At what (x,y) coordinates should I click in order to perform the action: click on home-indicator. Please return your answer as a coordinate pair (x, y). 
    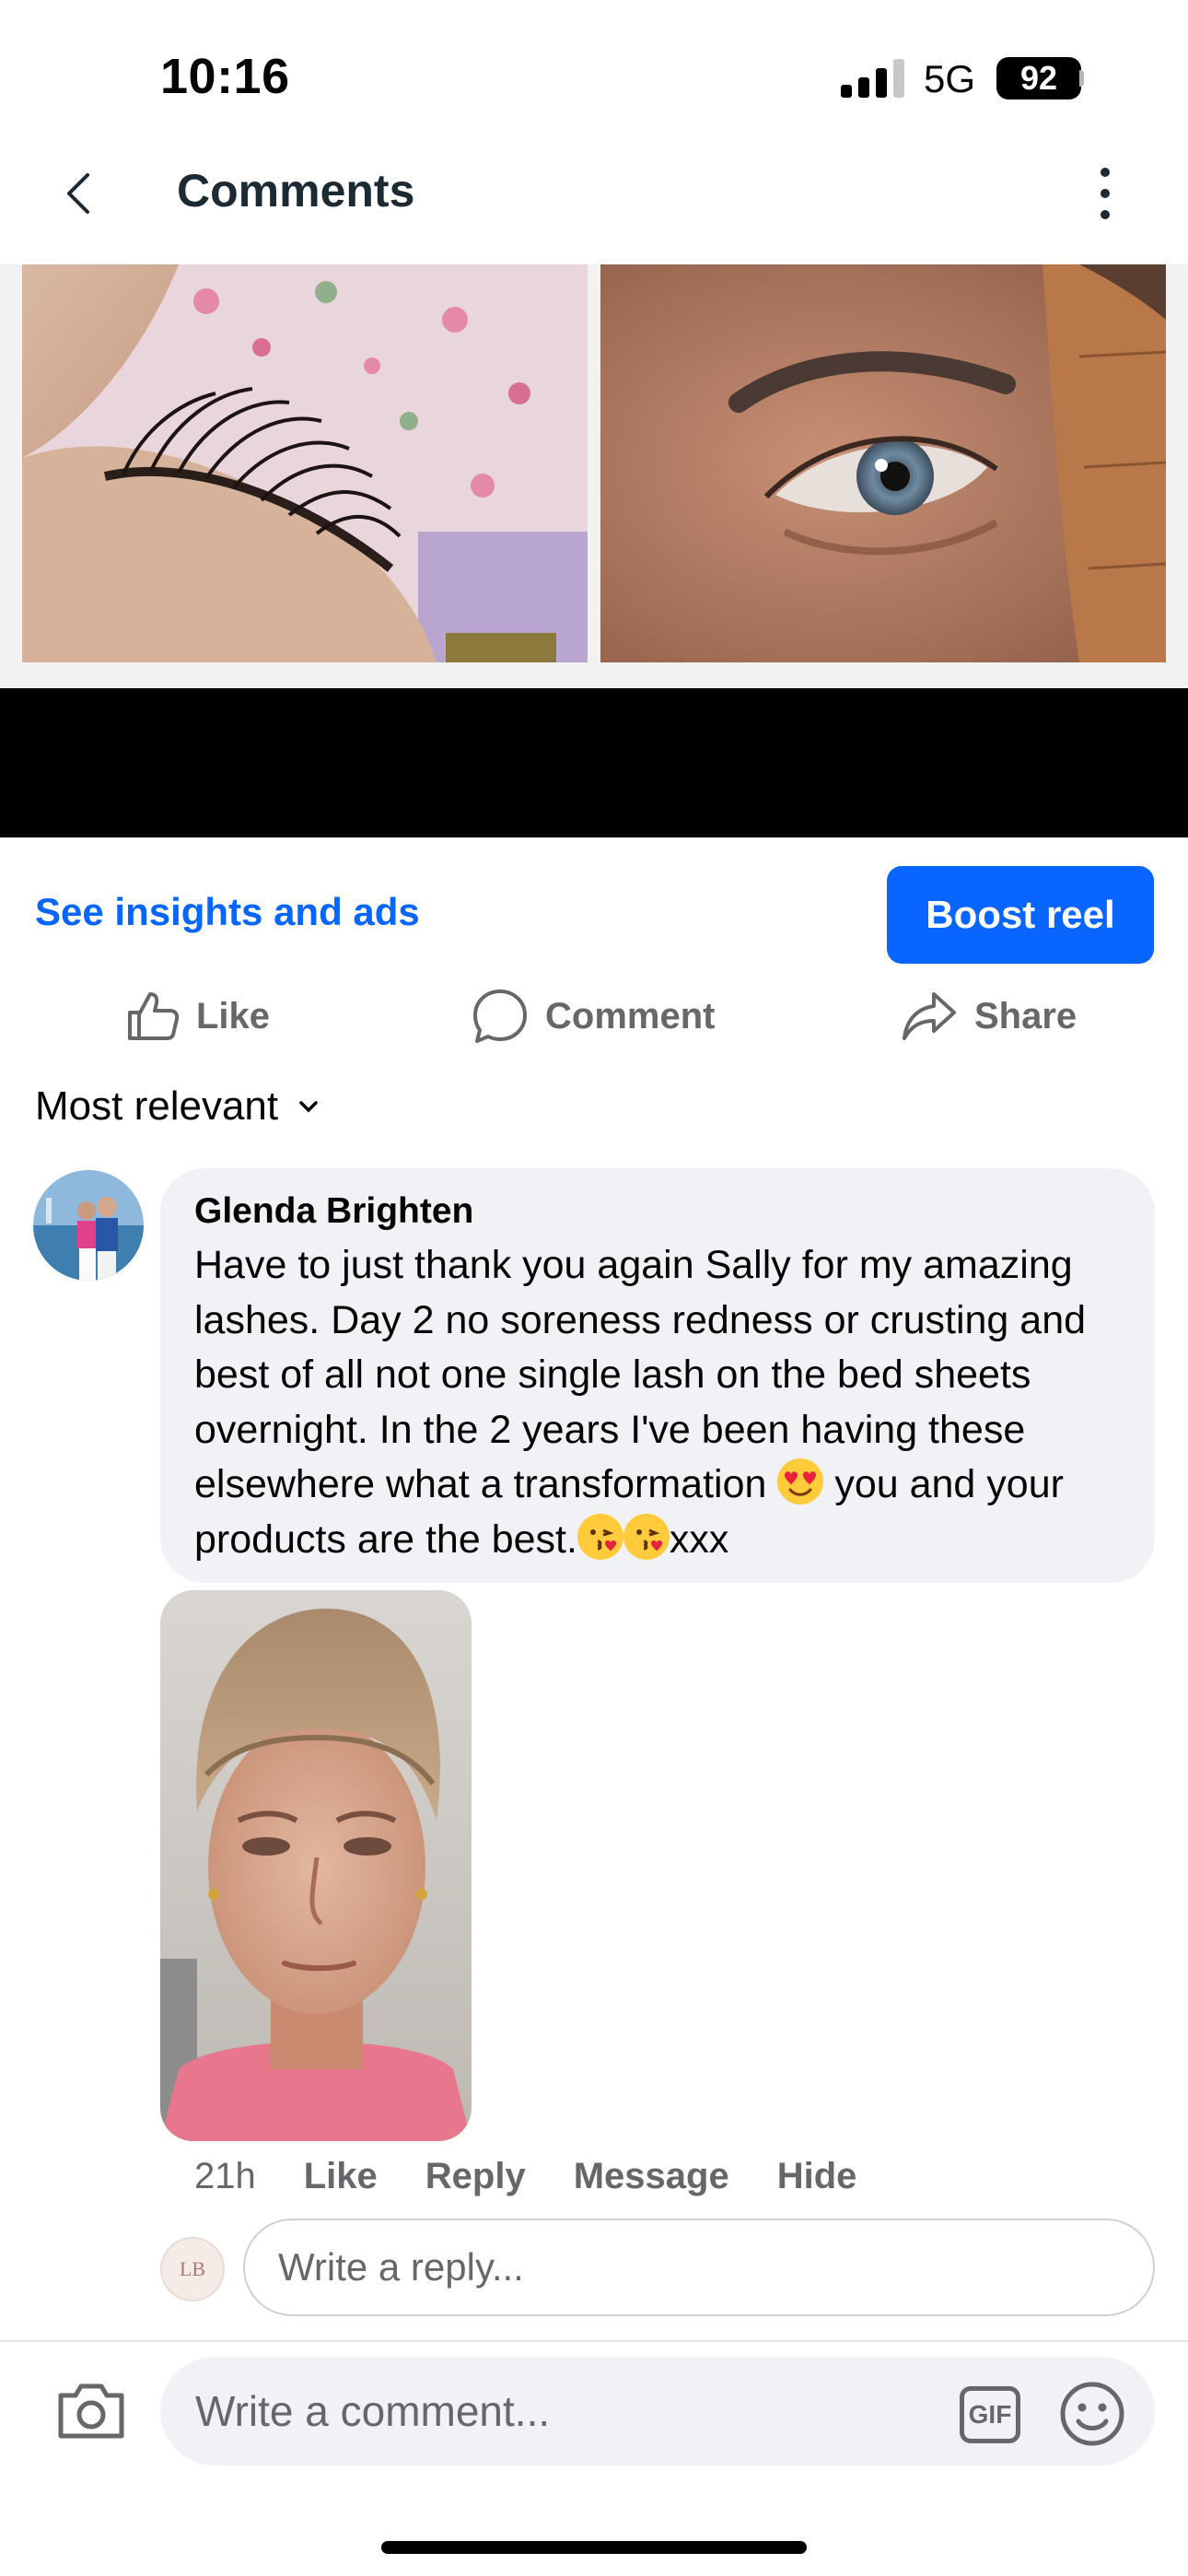
    Looking at the image, I should click on (594, 2547).